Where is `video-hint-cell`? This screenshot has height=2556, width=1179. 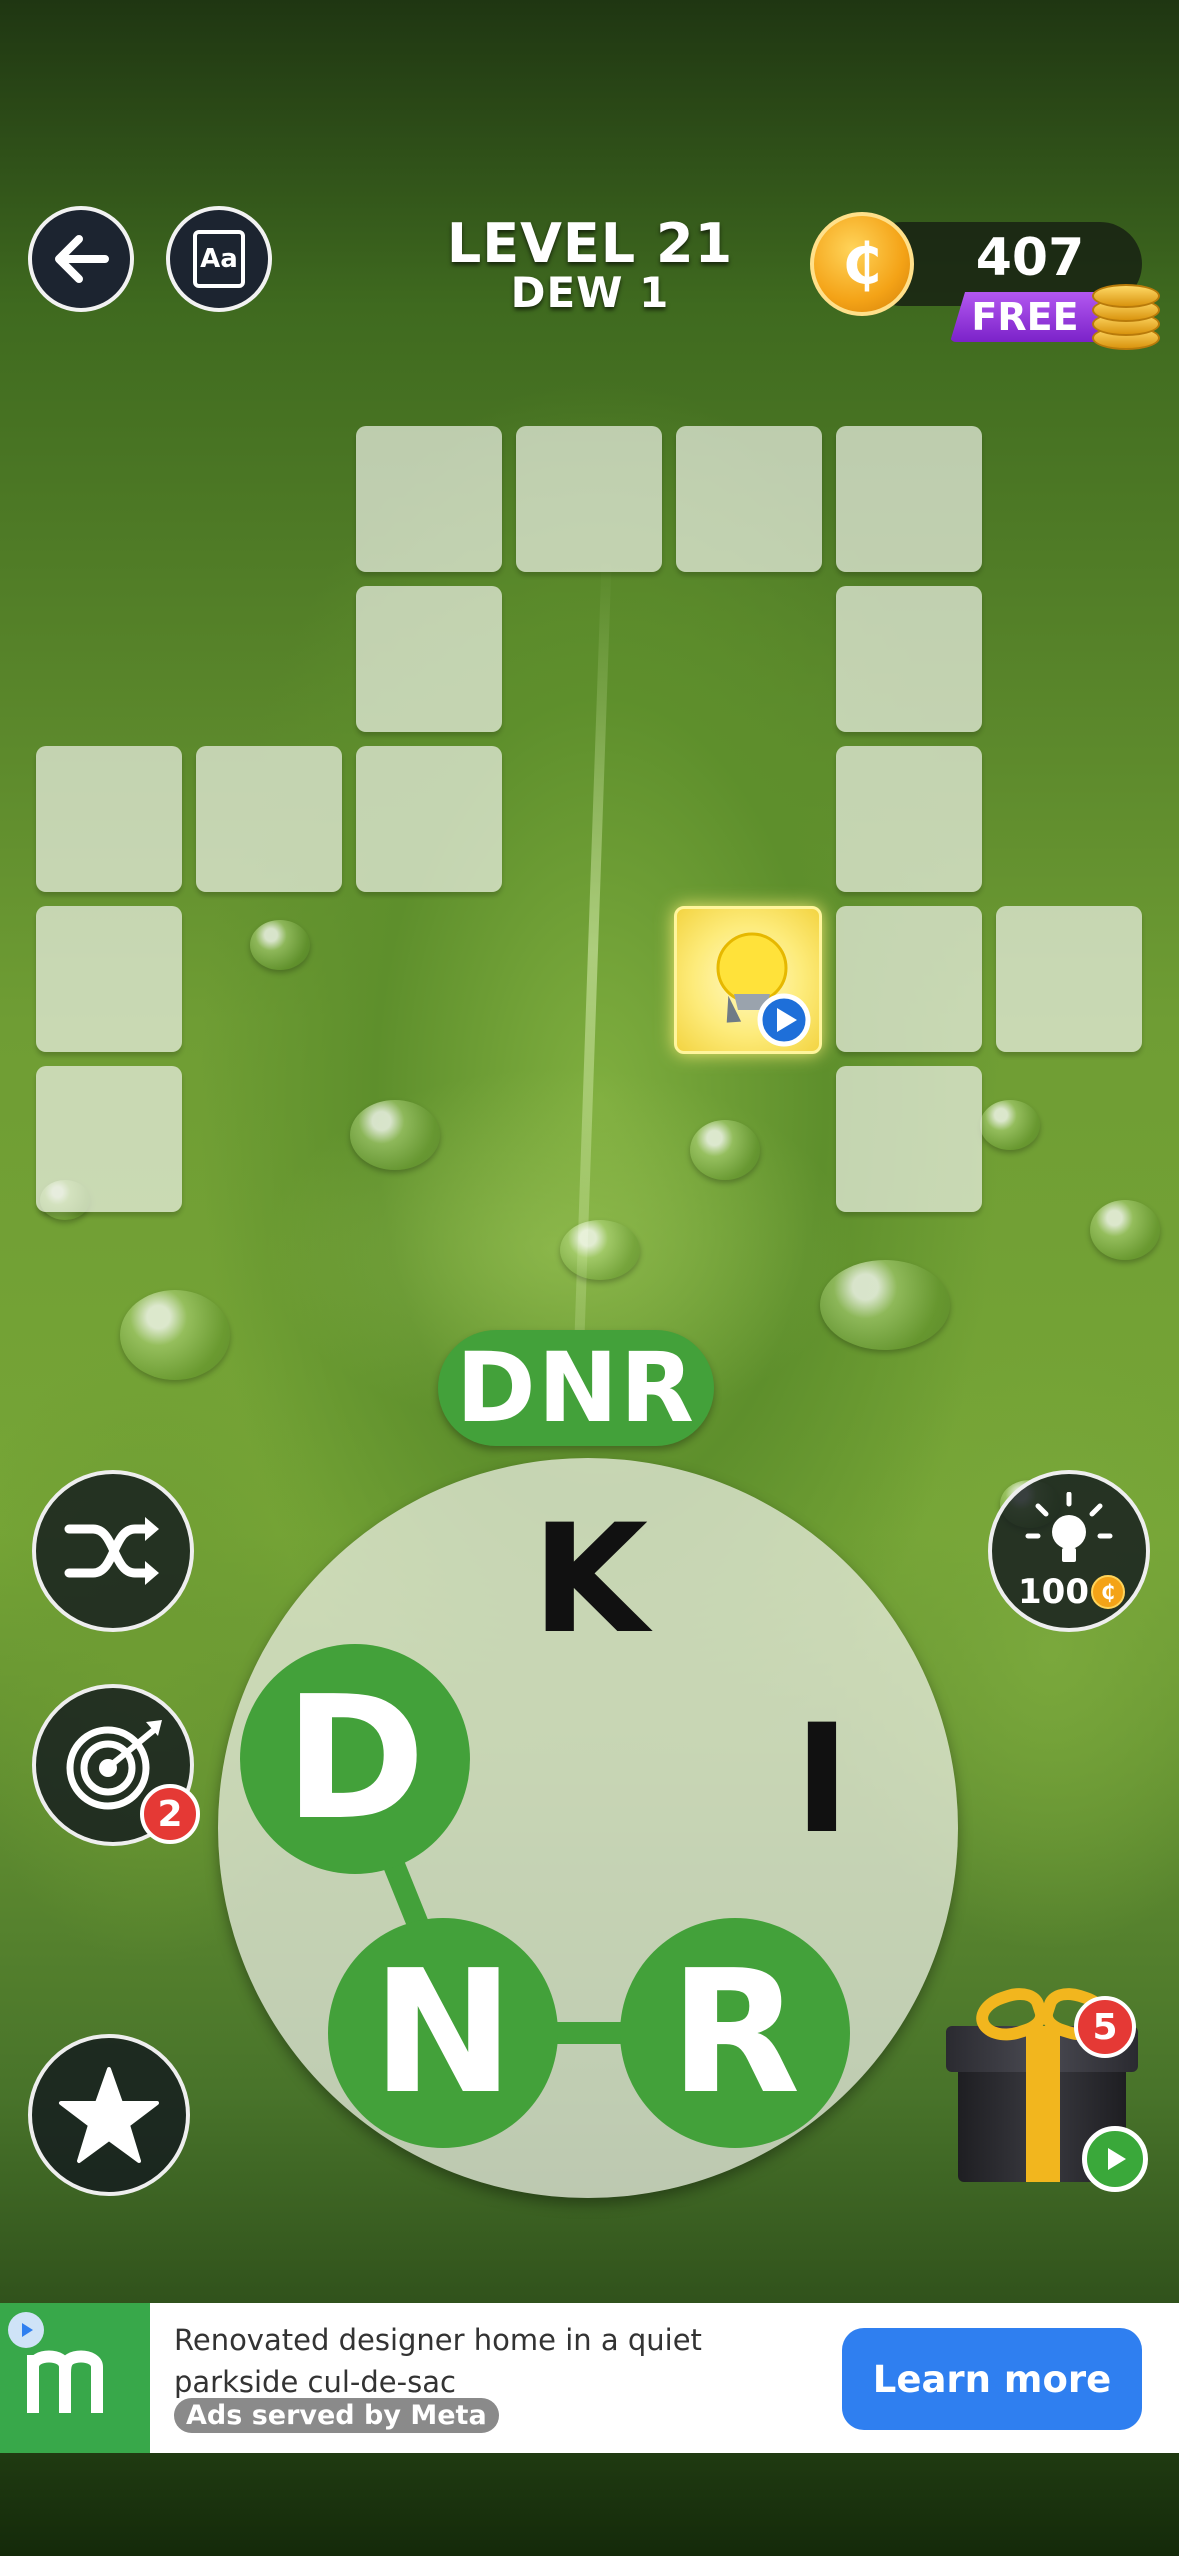 video-hint-cell is located at coordinates (748, 980).